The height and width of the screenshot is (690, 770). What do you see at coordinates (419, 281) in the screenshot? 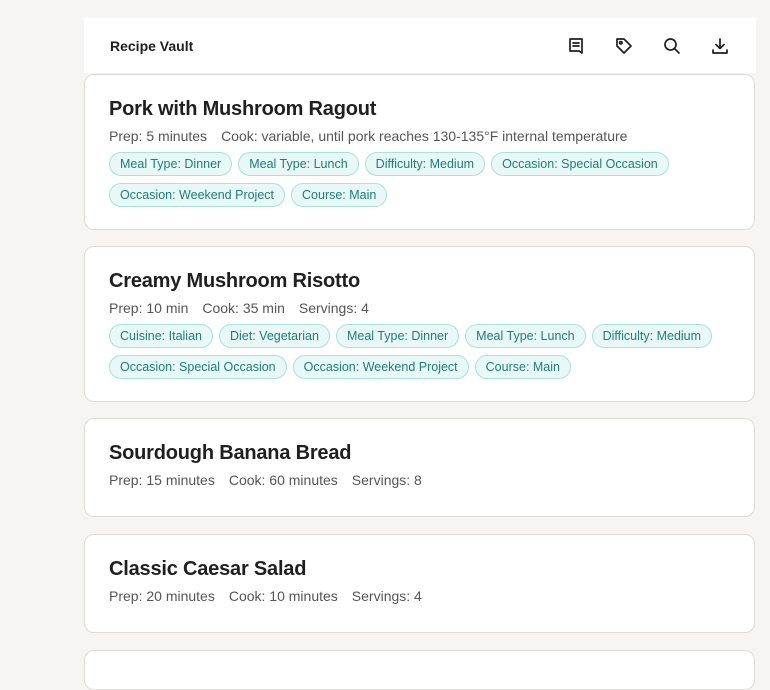
I see `recipe-title: Creamy Mushroom Risotto` at bounding box center [419, 281].